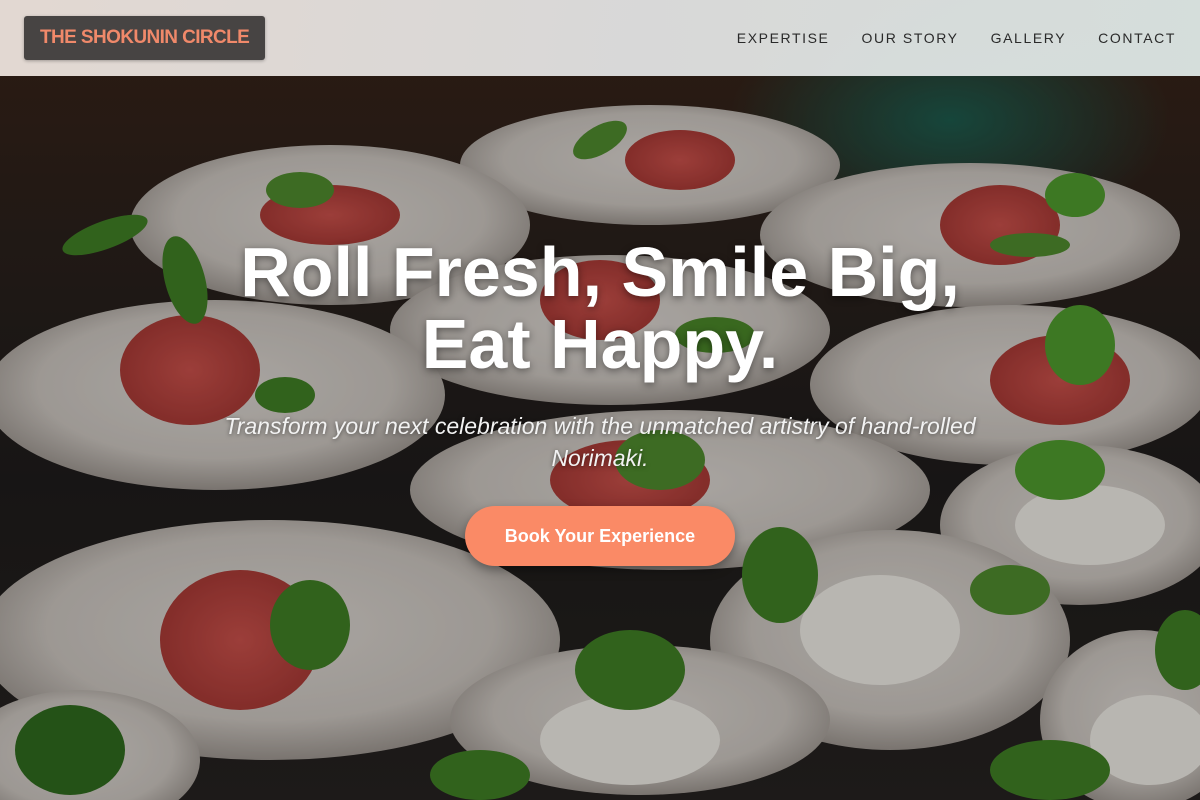 The image size is (1200, 800). I want to click on book-experience-button: Book Your Experience, so click(600, 536).